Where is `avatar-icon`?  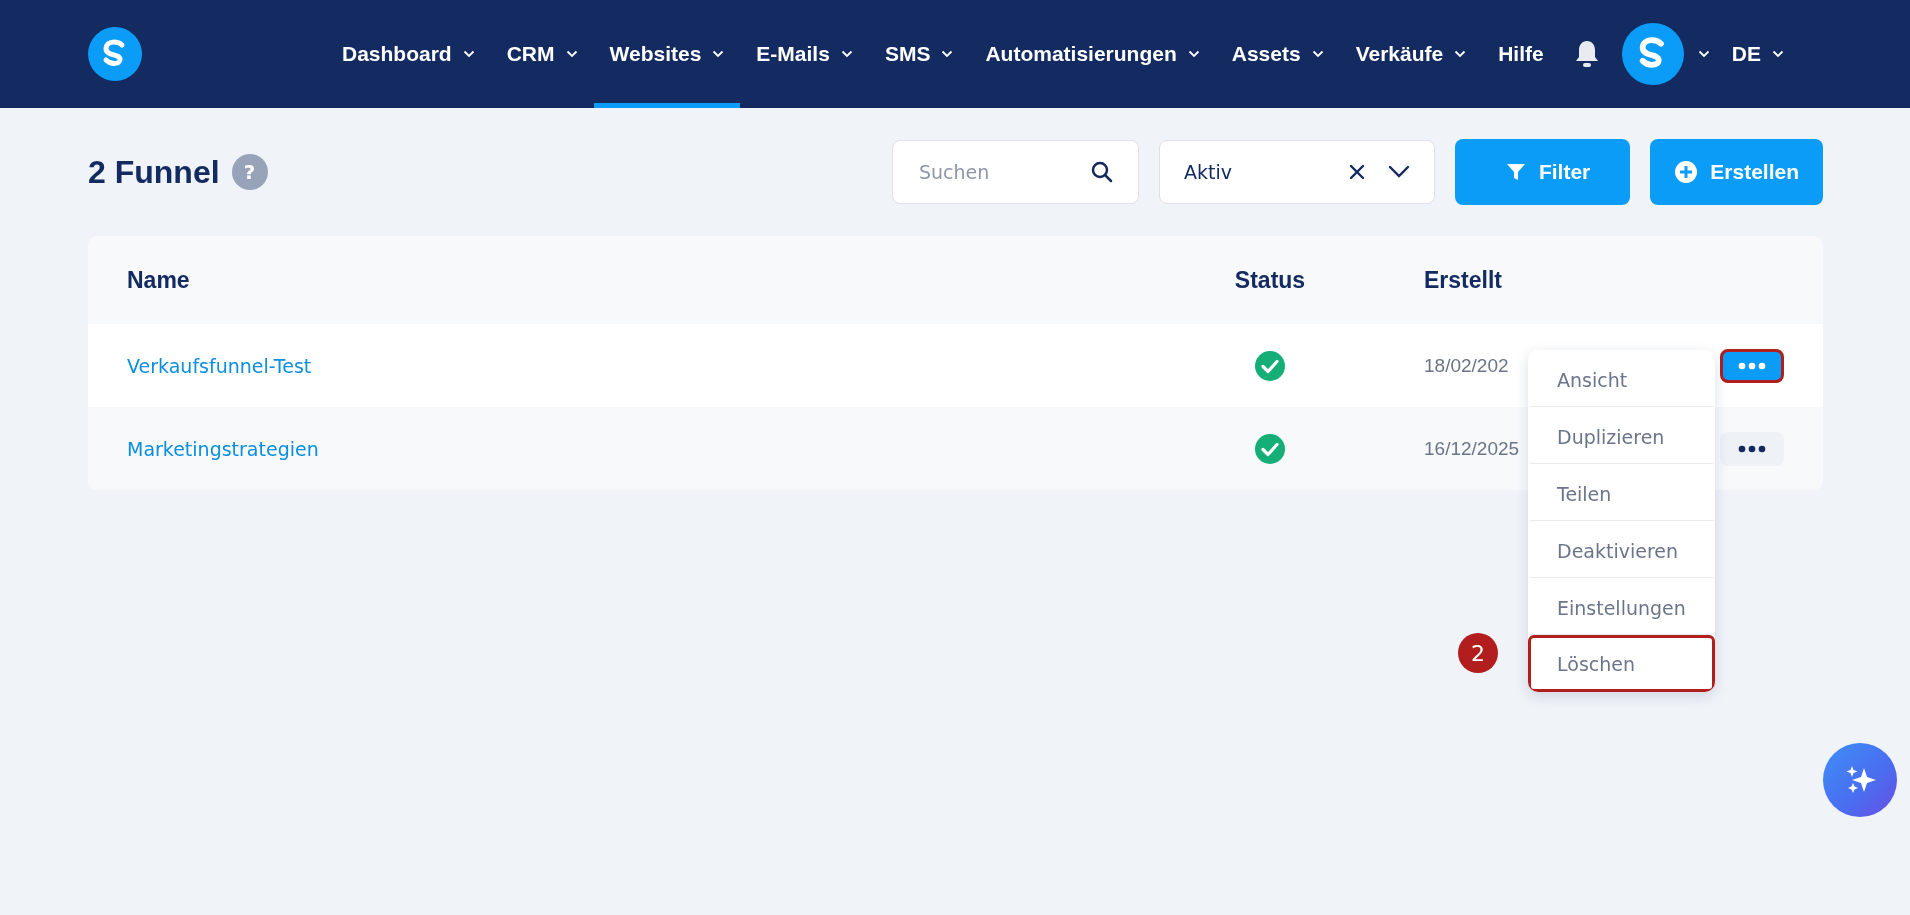 avatar-icon is located at coordinates (1652, 54).